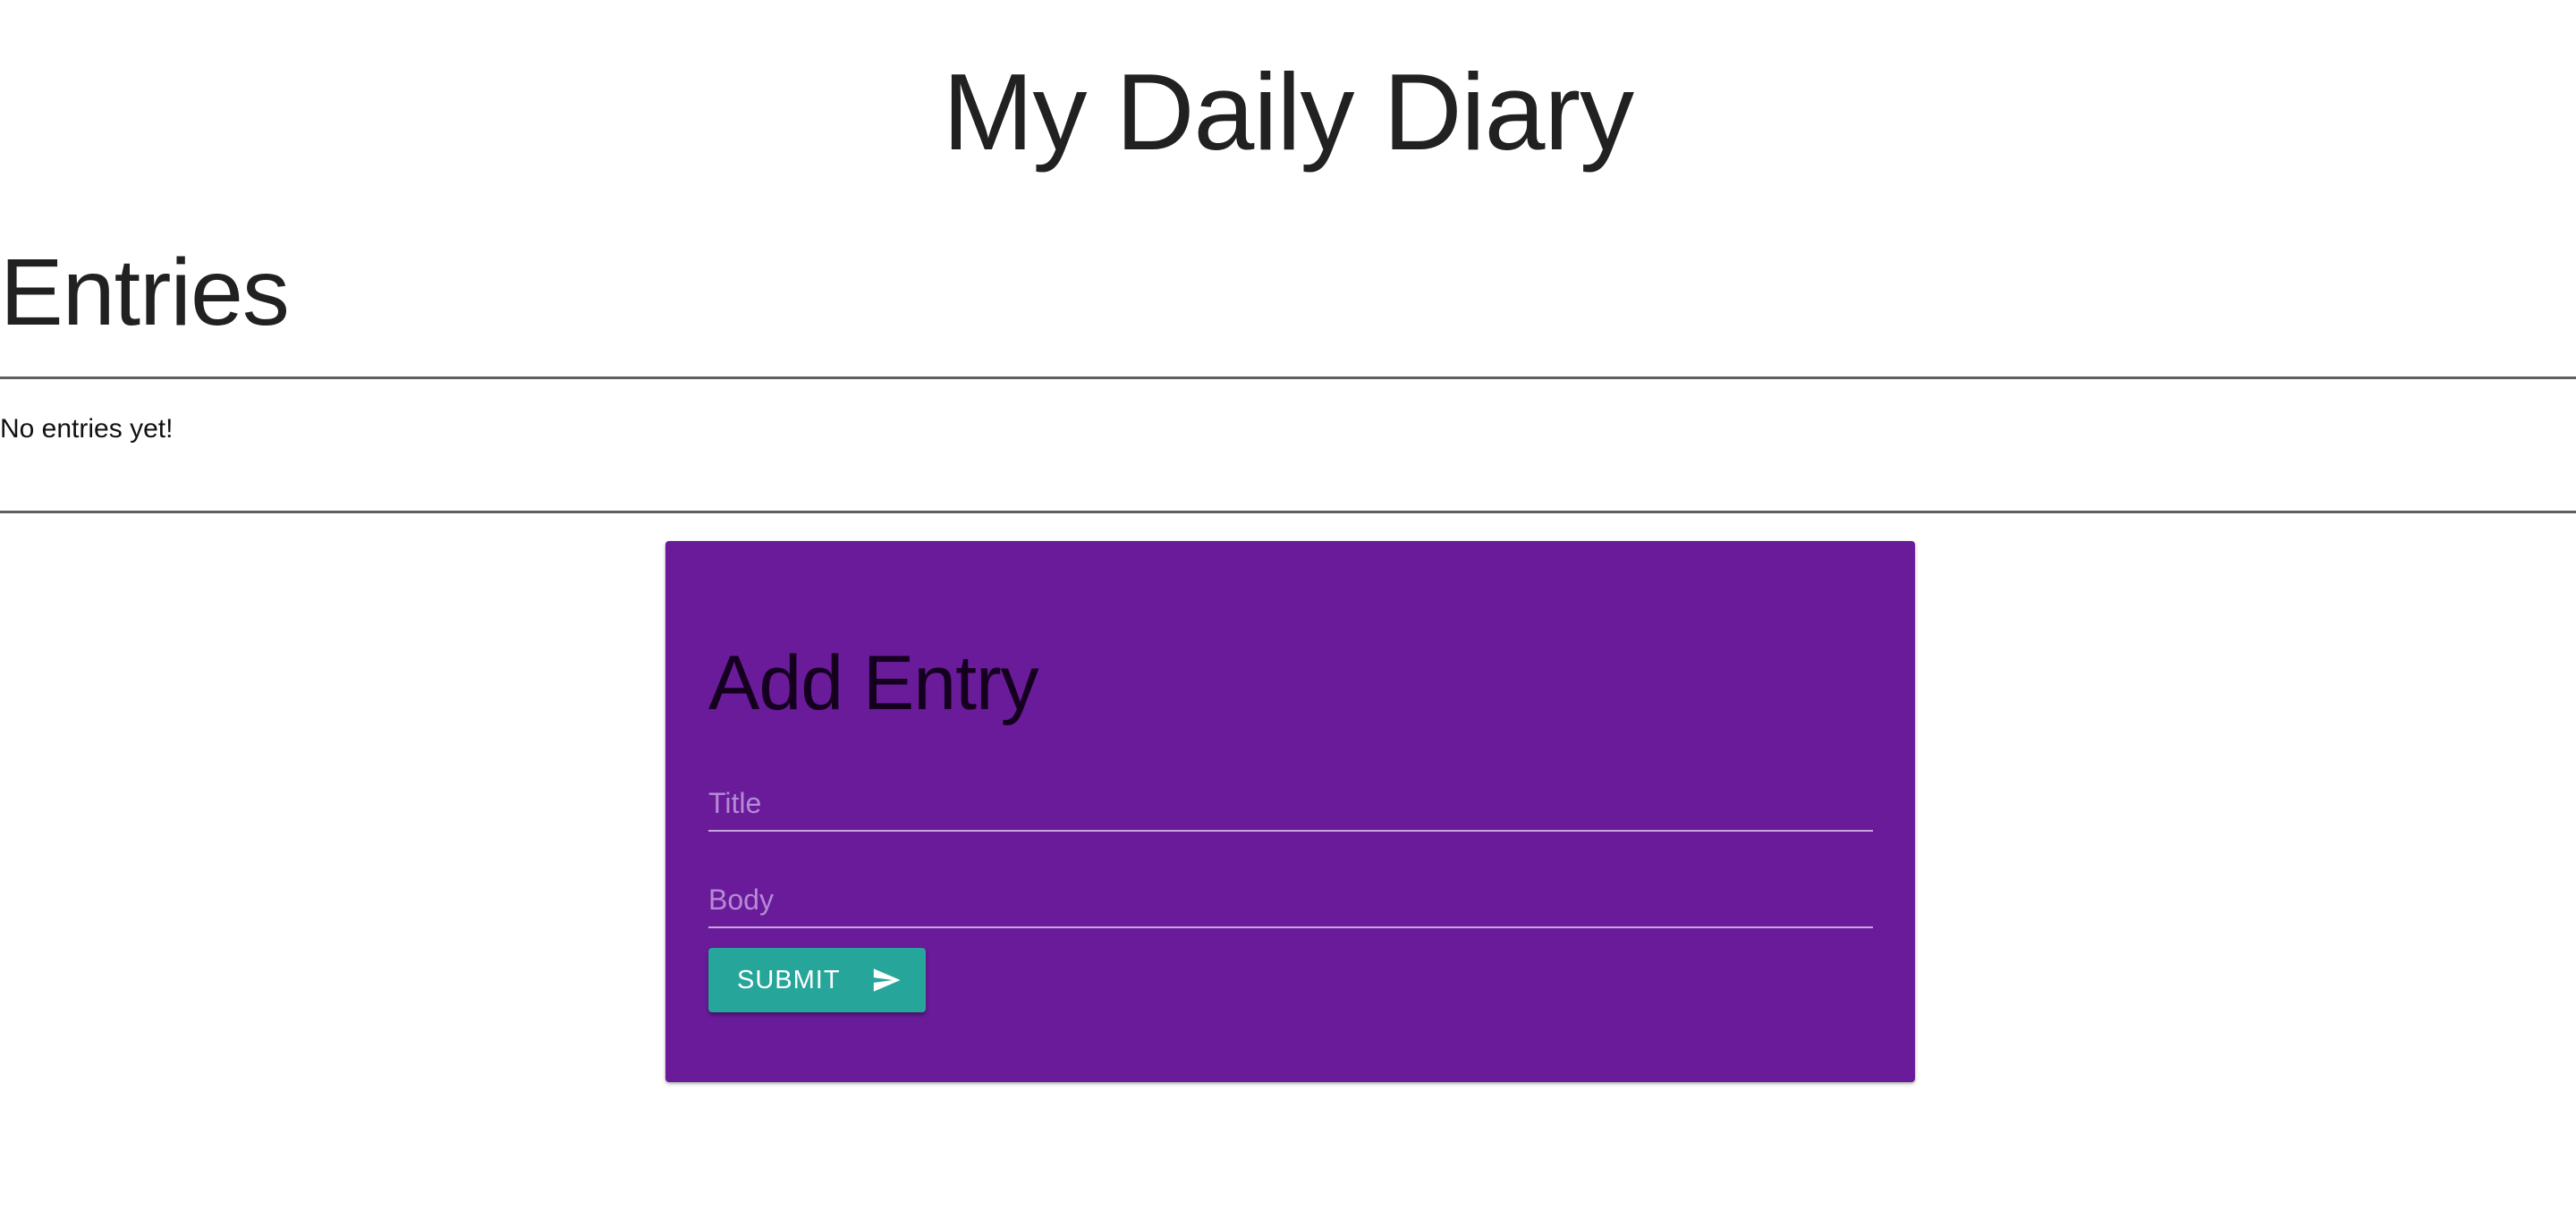 The image size is (2576, 1218). I want to click on entries-top-divider, so click(1288, 377).